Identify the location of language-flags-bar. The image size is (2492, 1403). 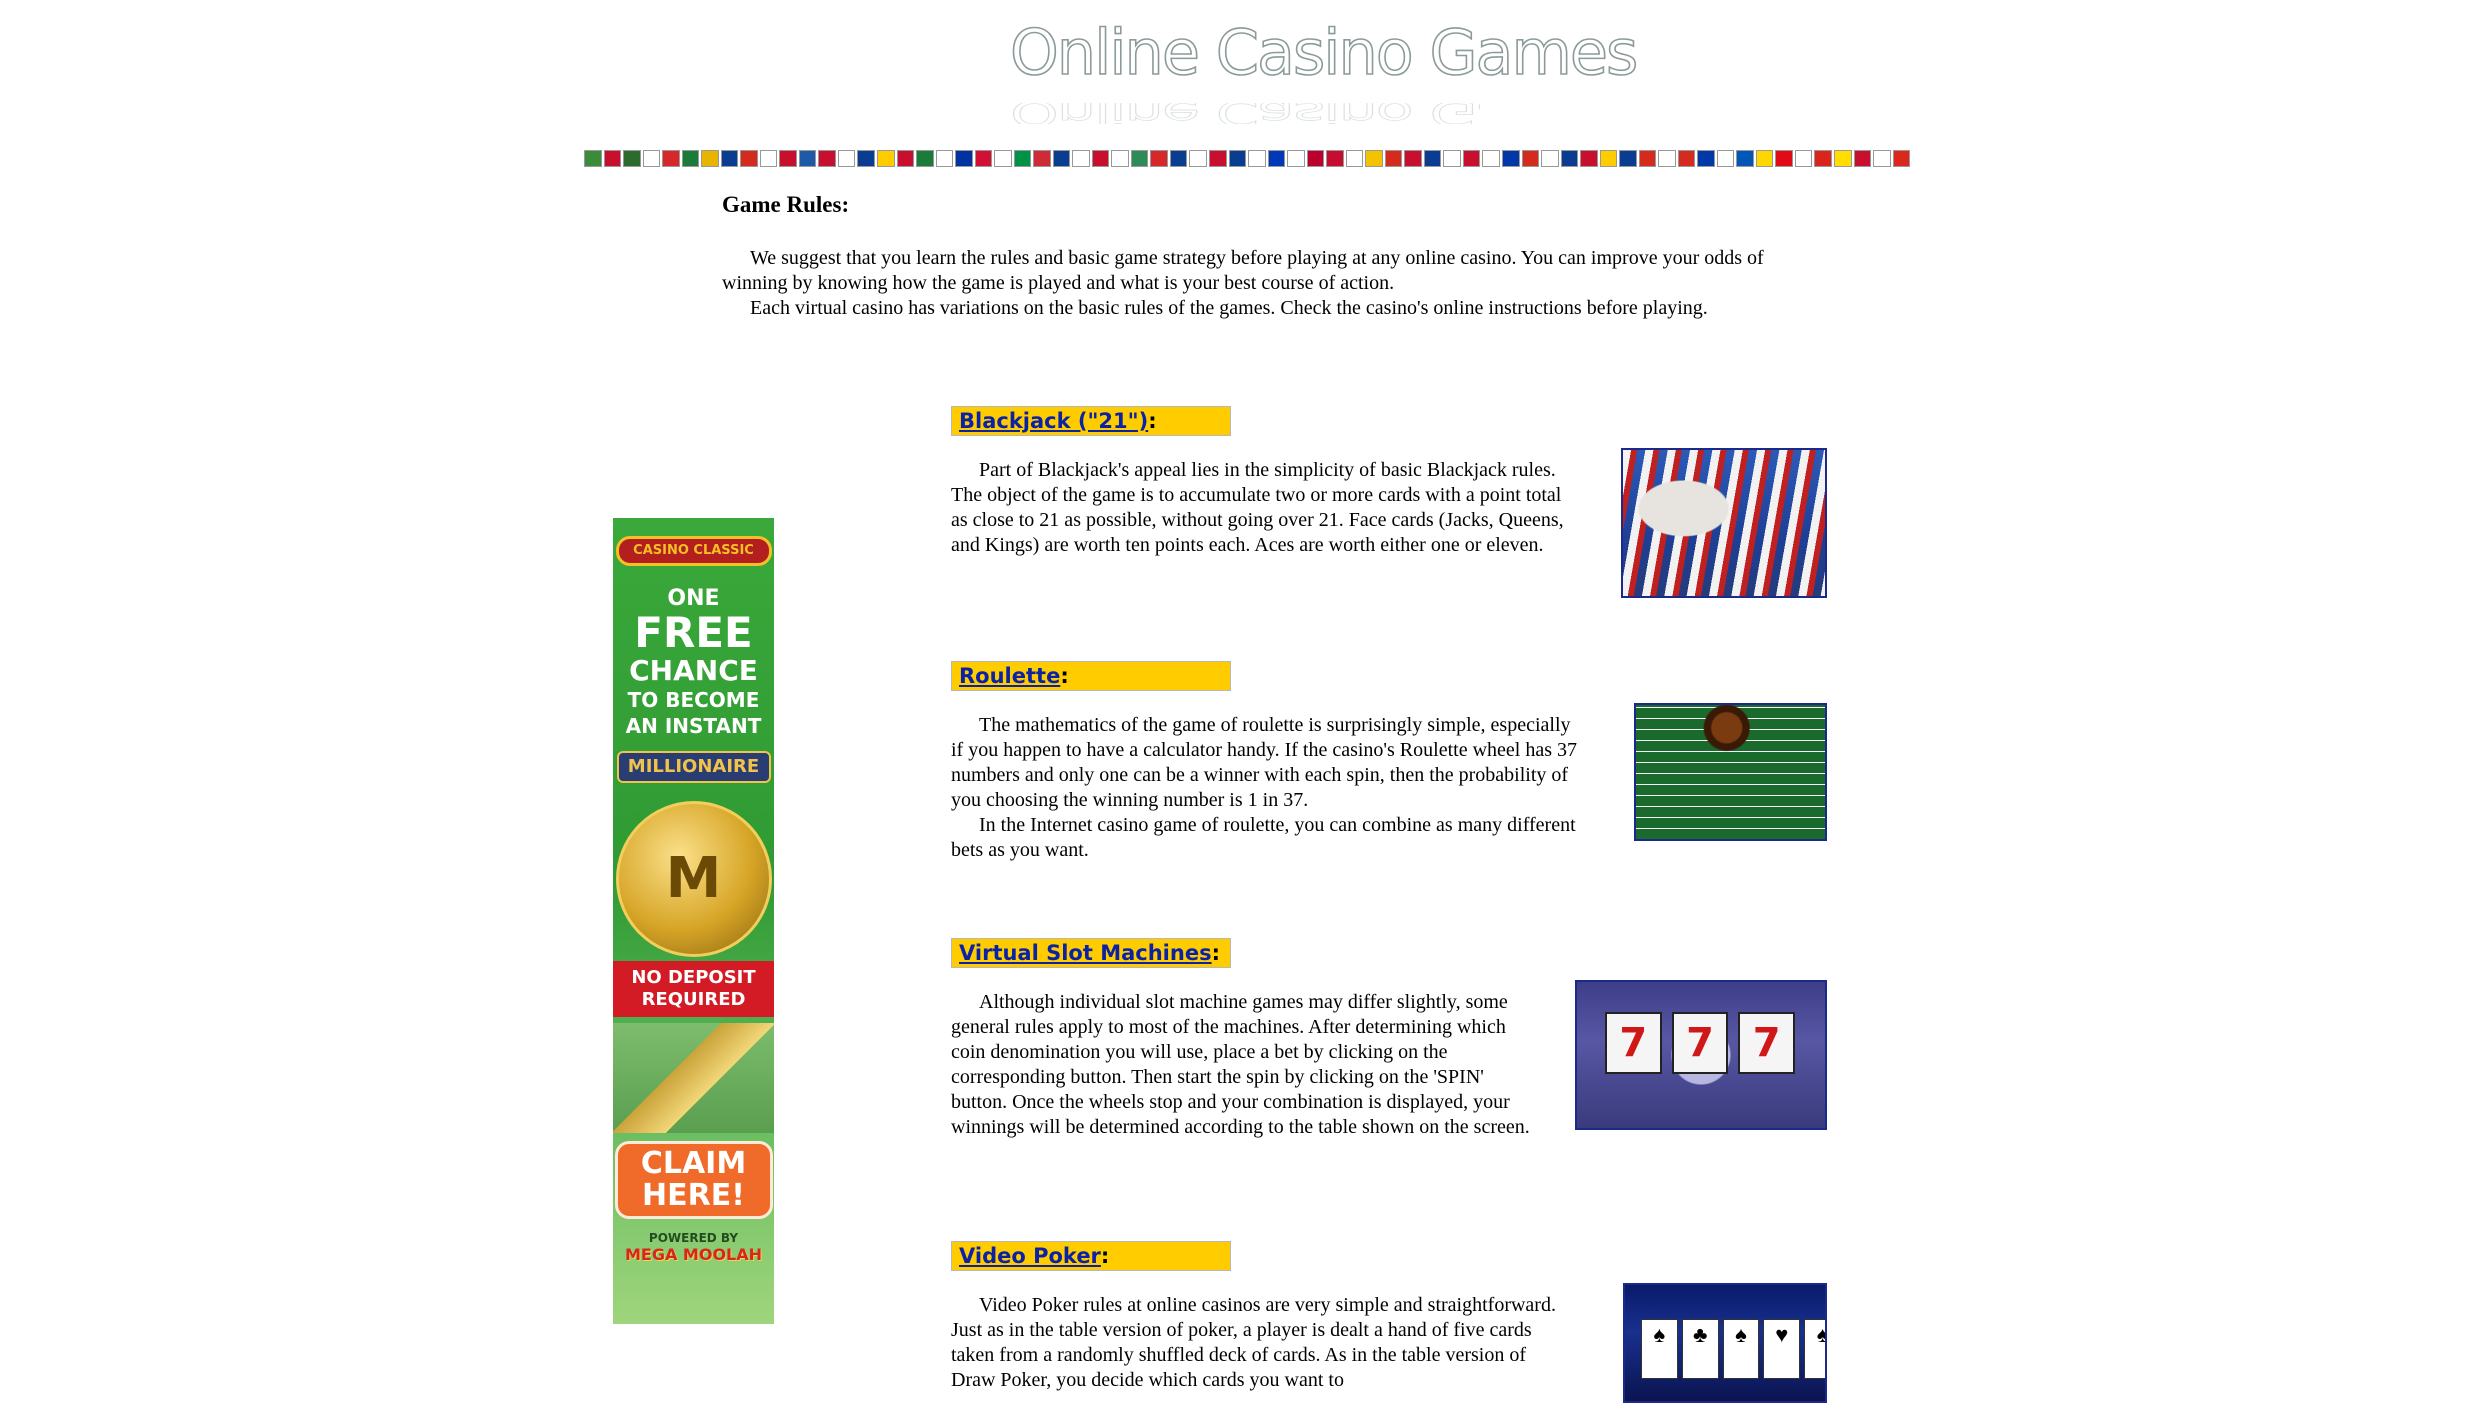
(1247, 158).